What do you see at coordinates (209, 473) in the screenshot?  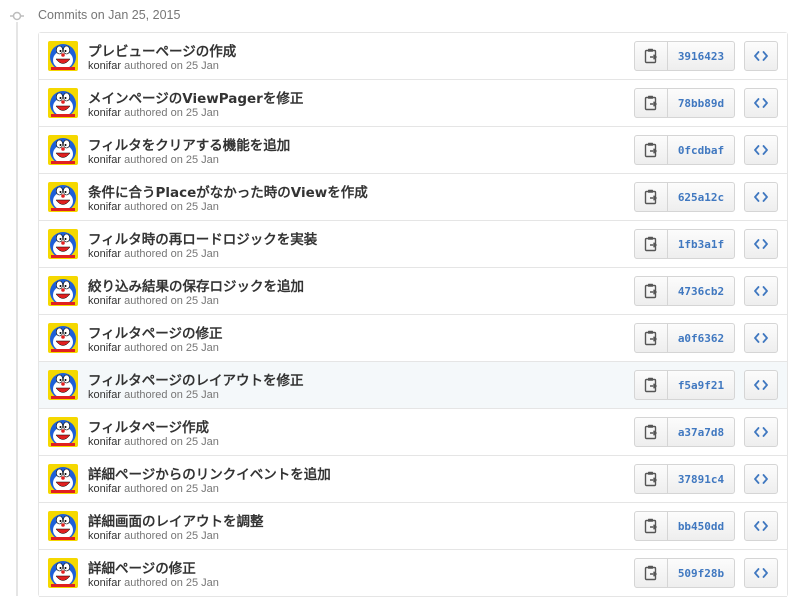 I see `commit-title: 詳細ページからのリンクイベントを追加` at bounding box center [209, 473].